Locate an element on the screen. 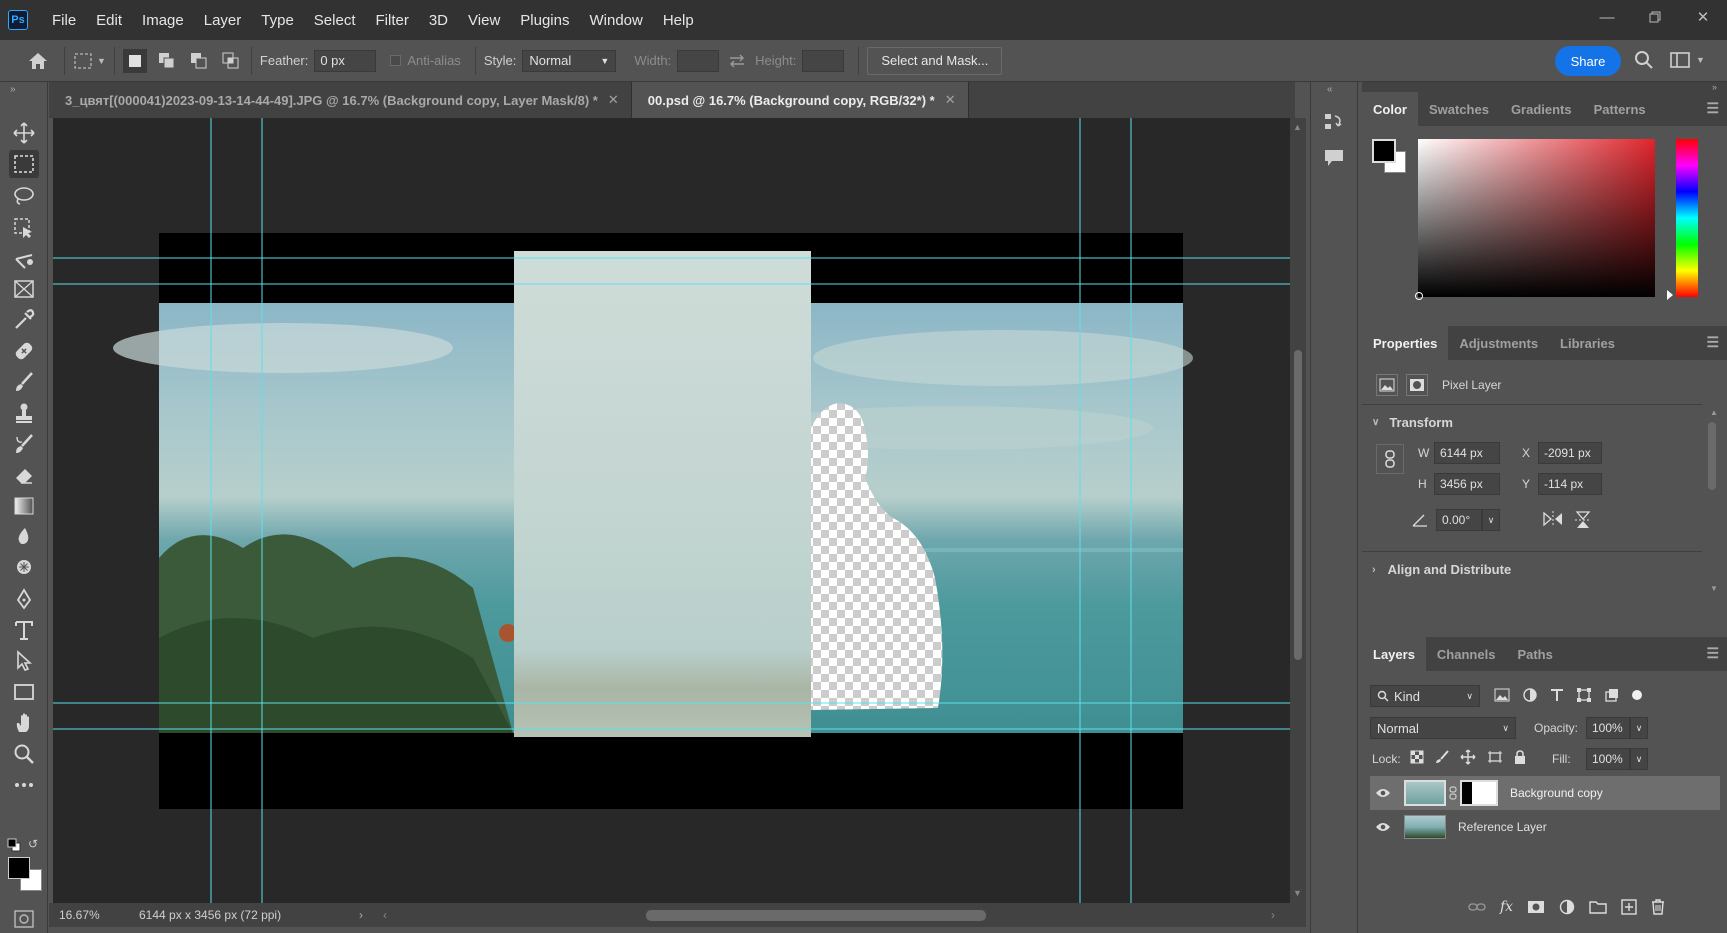  angle-field: 0.00° is located at coordinates (1459, 520).